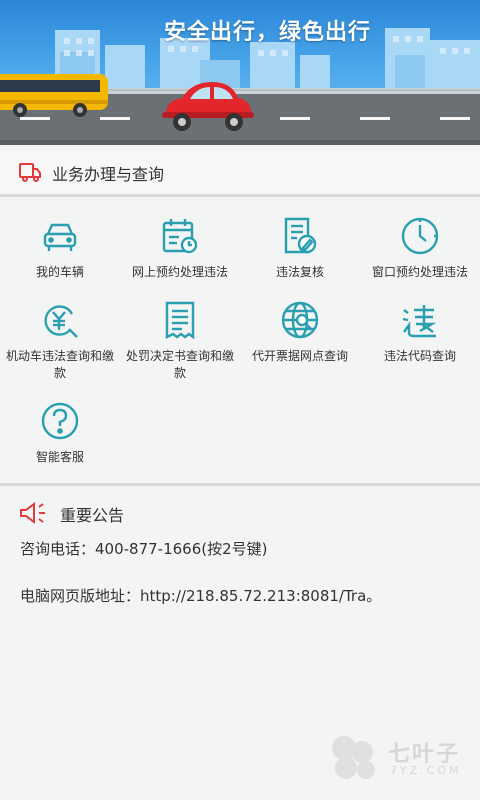  Describe the element at coordinates (60, 364) in the screenshot. I see `grid-item-label: 机动车违法查询和缴款` at that location.